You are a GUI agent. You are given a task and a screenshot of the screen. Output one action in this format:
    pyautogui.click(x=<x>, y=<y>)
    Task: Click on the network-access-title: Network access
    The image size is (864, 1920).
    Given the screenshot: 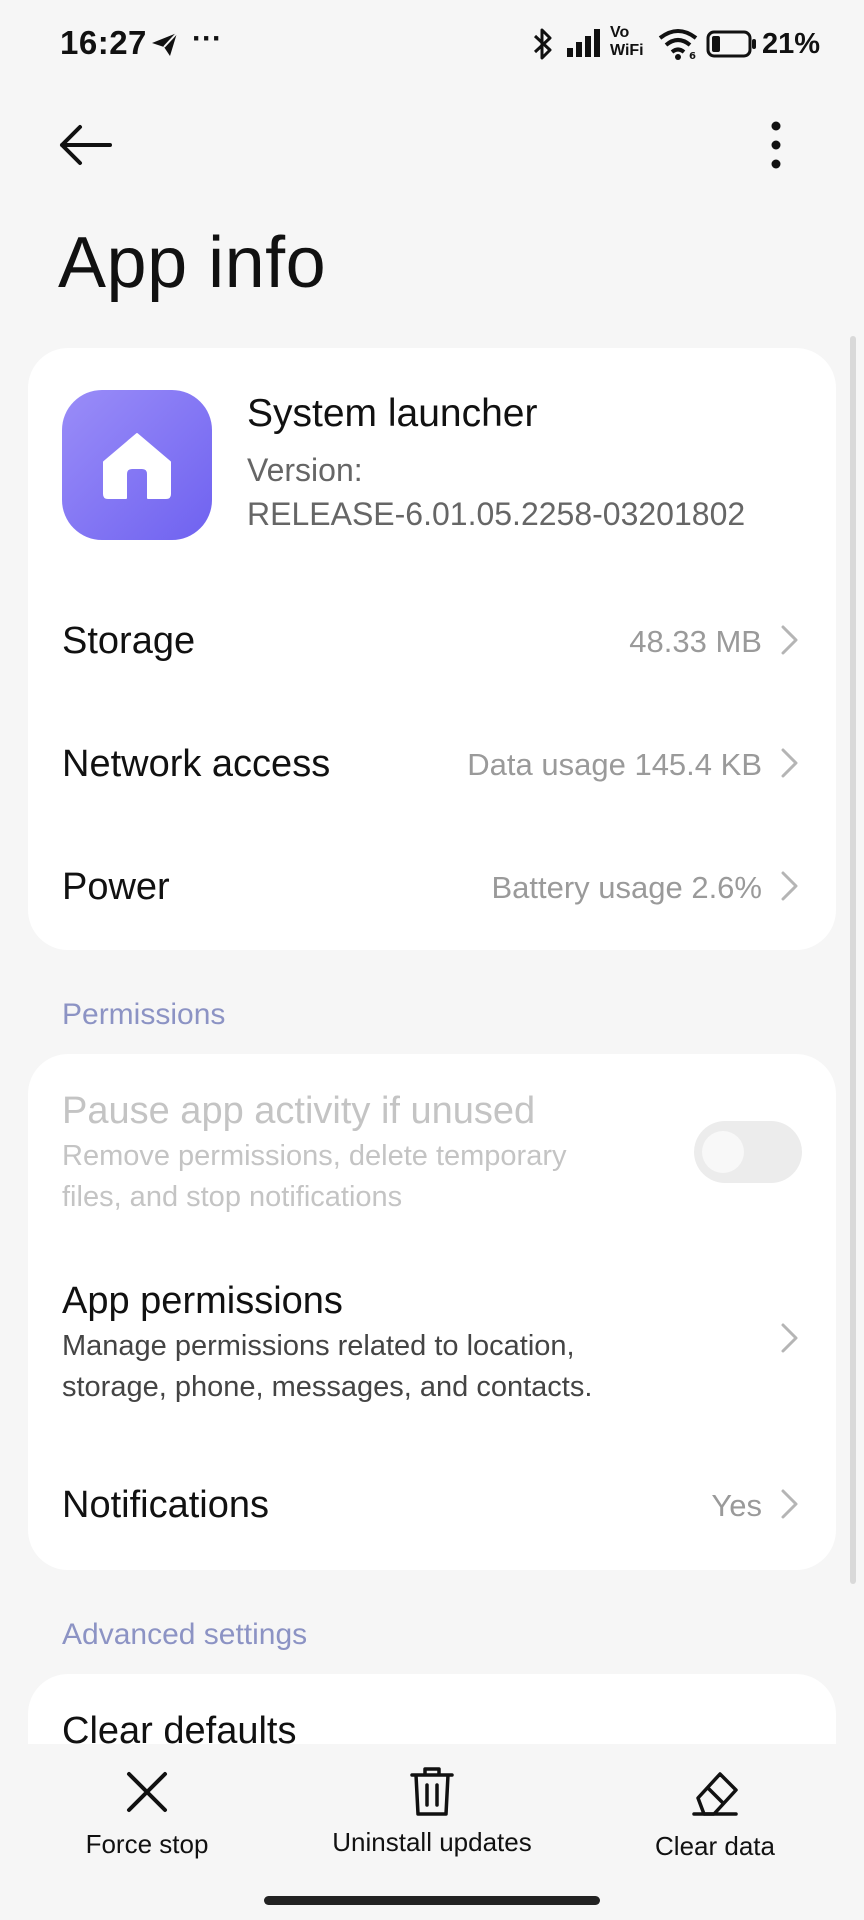 What is the action you would take?
    pyautogui.click(x=196, y=764)
    